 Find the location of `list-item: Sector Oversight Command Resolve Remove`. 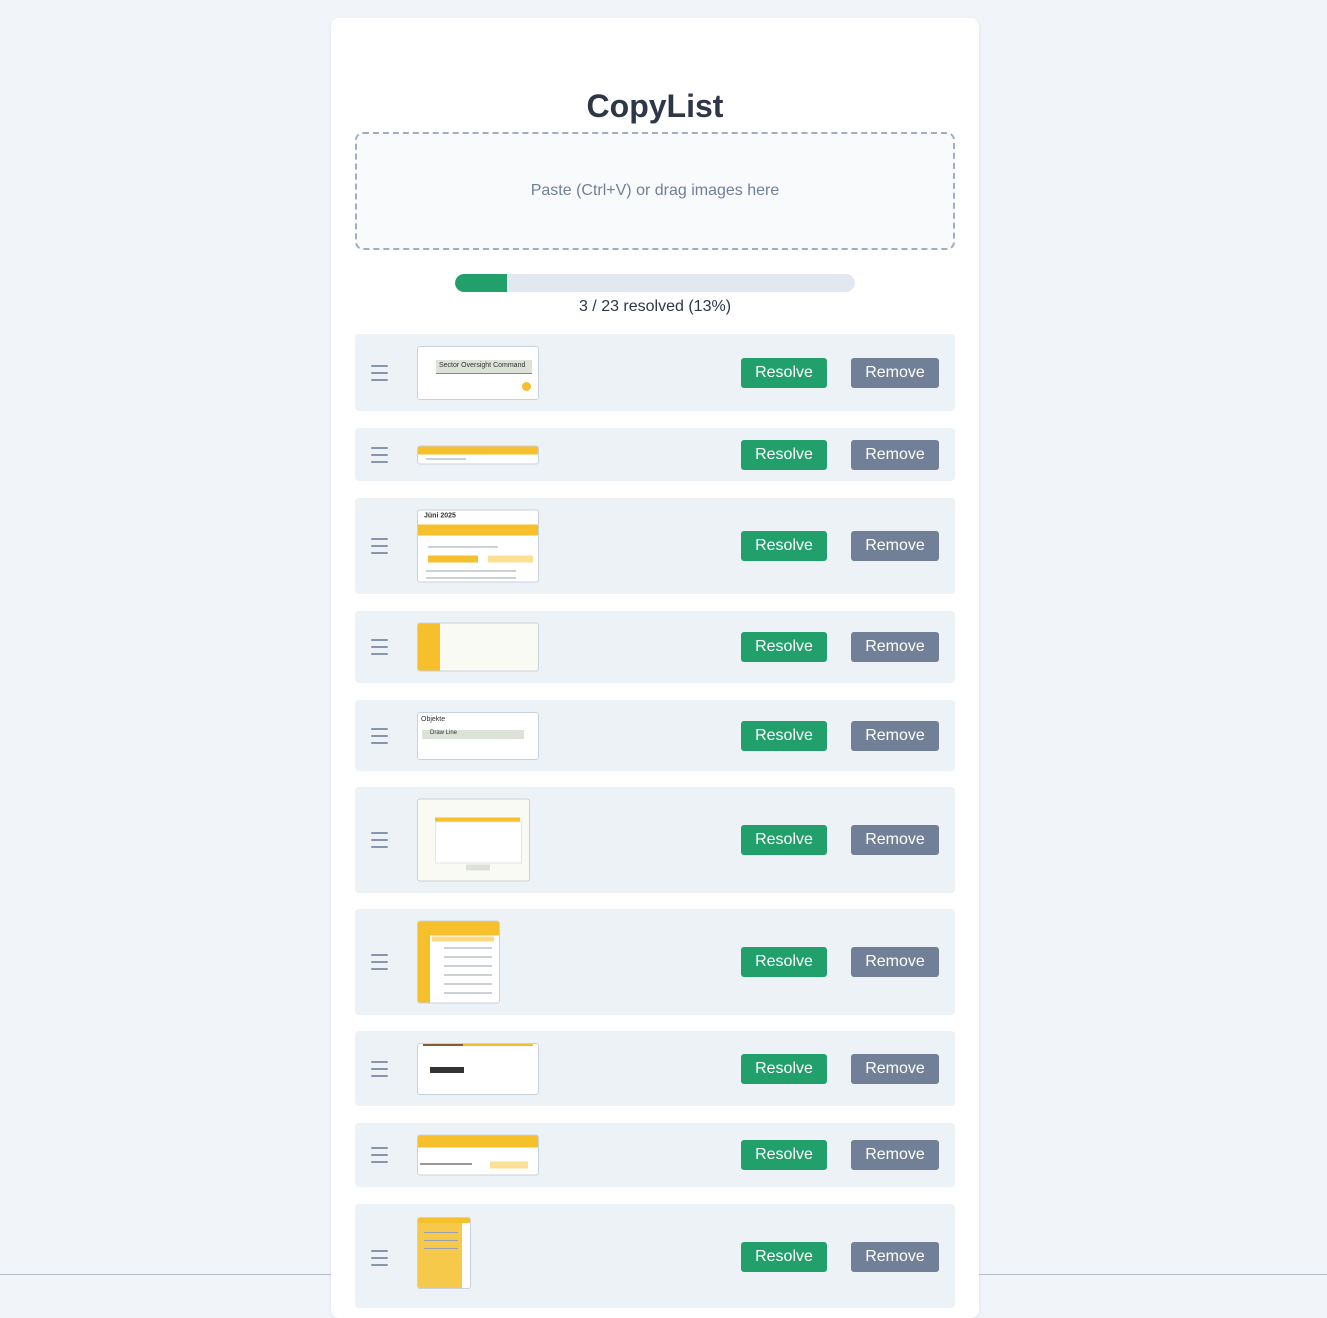

list-item: Sector Oversight Command Resolve Remove is located at coordinates (655, 372).